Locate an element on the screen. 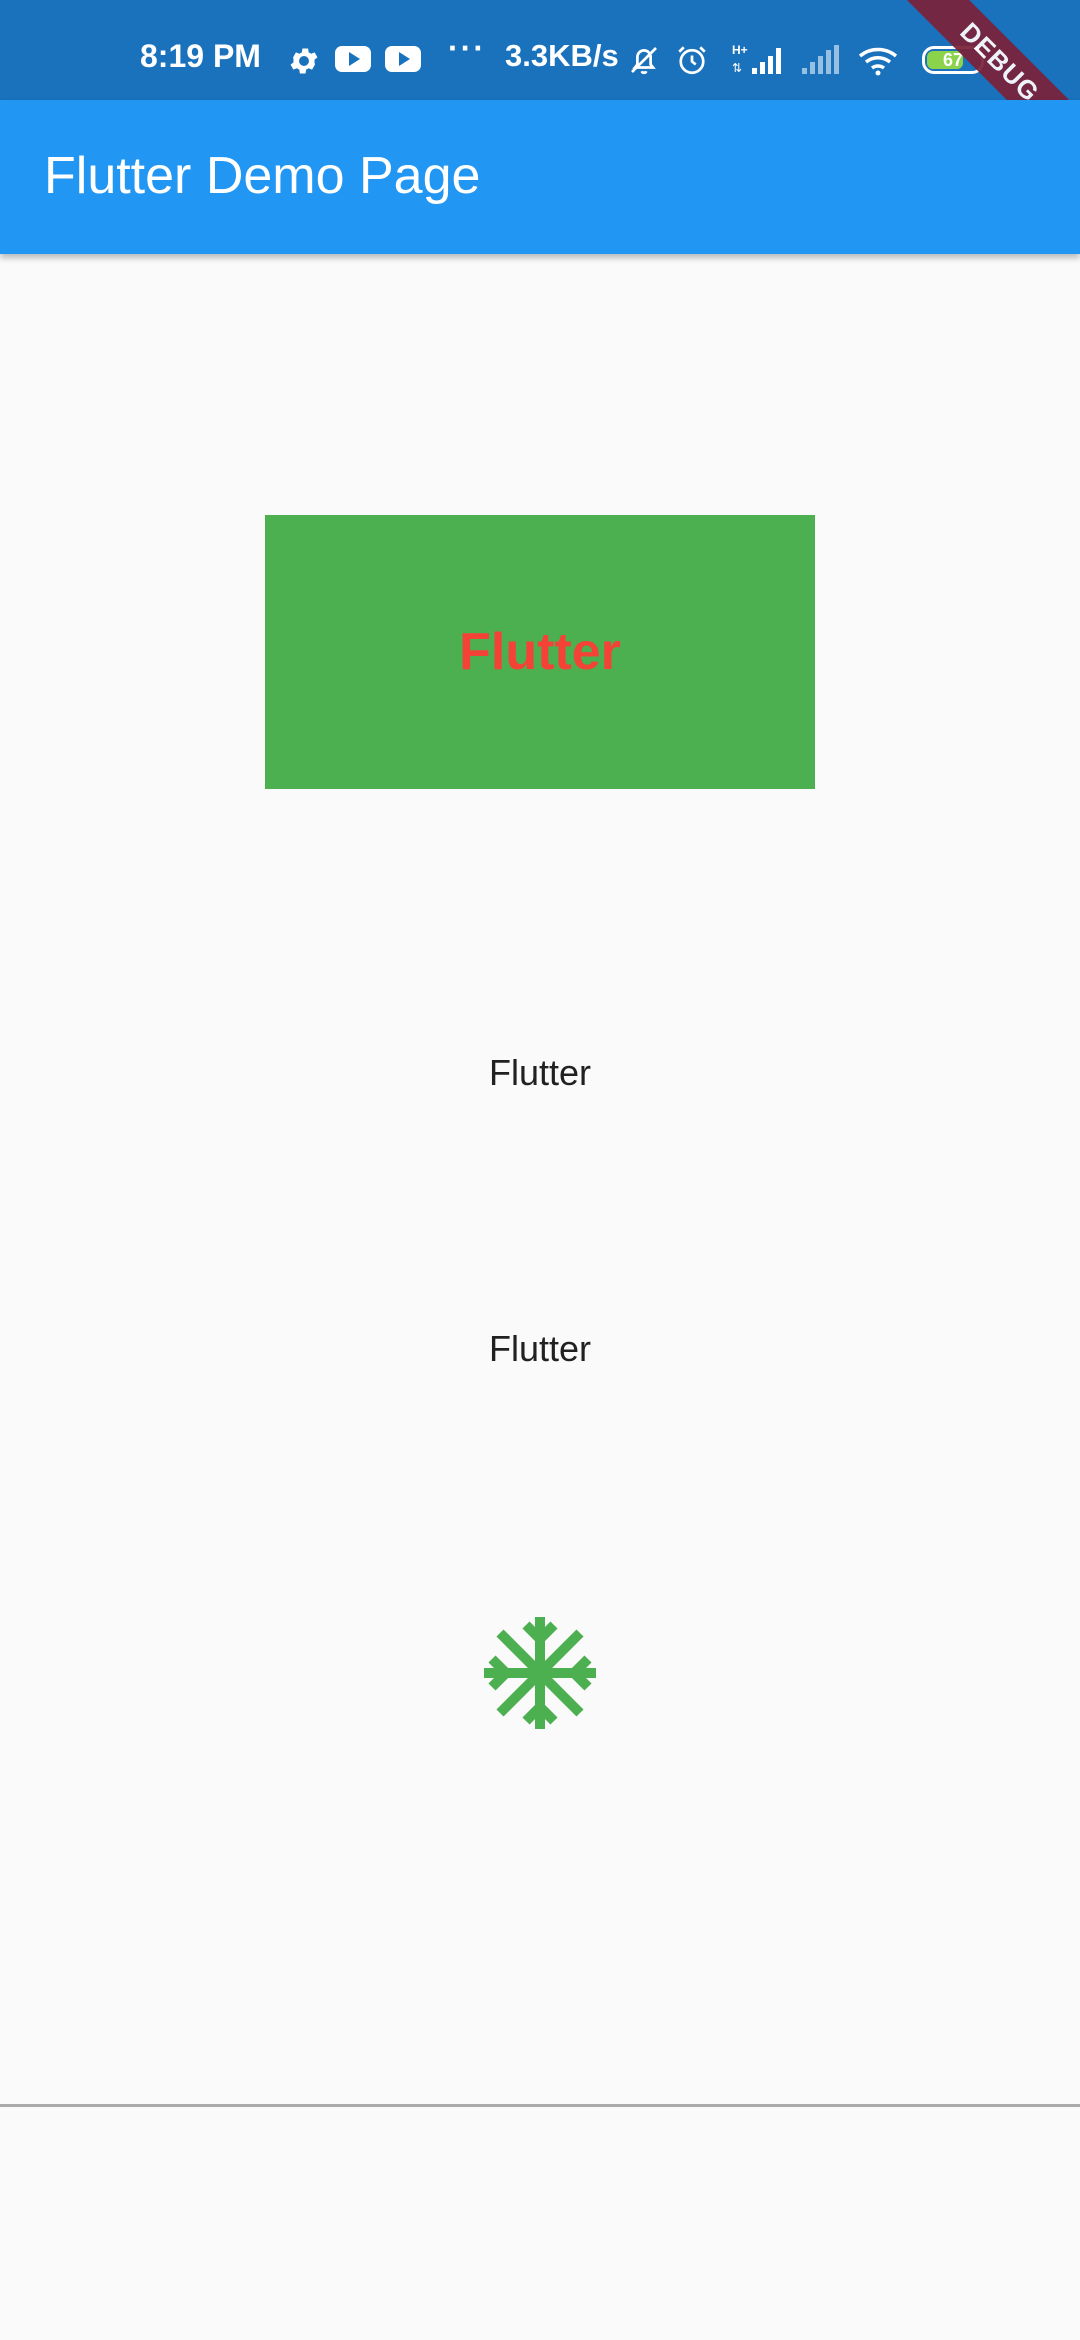 Image resolution: width=1080 pixels, height=2340 pixels. app-bar: Flutter Demo Page is located at coordinates (540, 177).